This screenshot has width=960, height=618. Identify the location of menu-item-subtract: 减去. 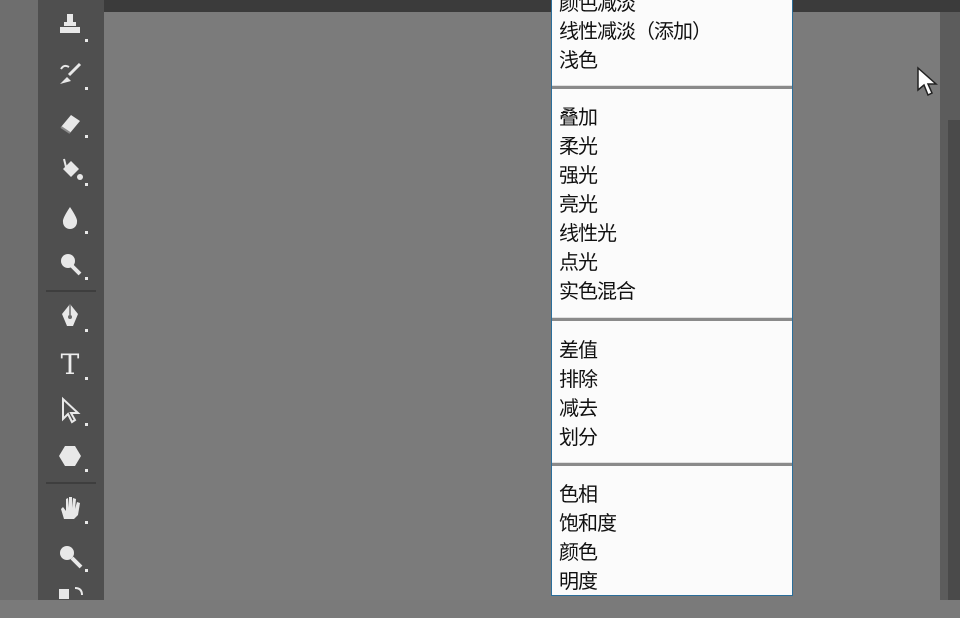
(578, 408).